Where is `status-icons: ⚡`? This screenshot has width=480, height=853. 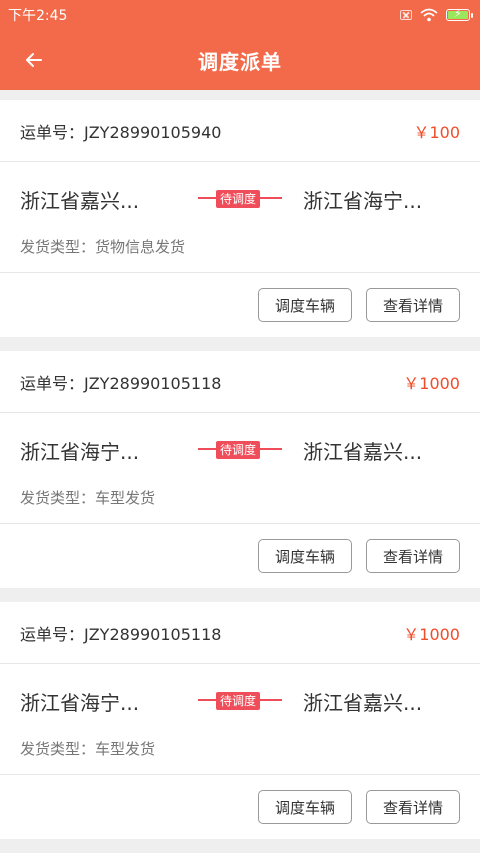 status-icons: ⚡ is located at coordinates (436, 15).